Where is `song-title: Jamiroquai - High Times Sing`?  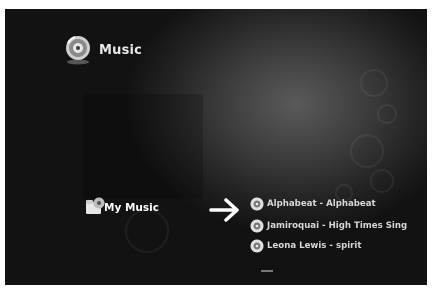
song-title: Jamiroquai - High Times Sing is located at coordinates (337, 226).